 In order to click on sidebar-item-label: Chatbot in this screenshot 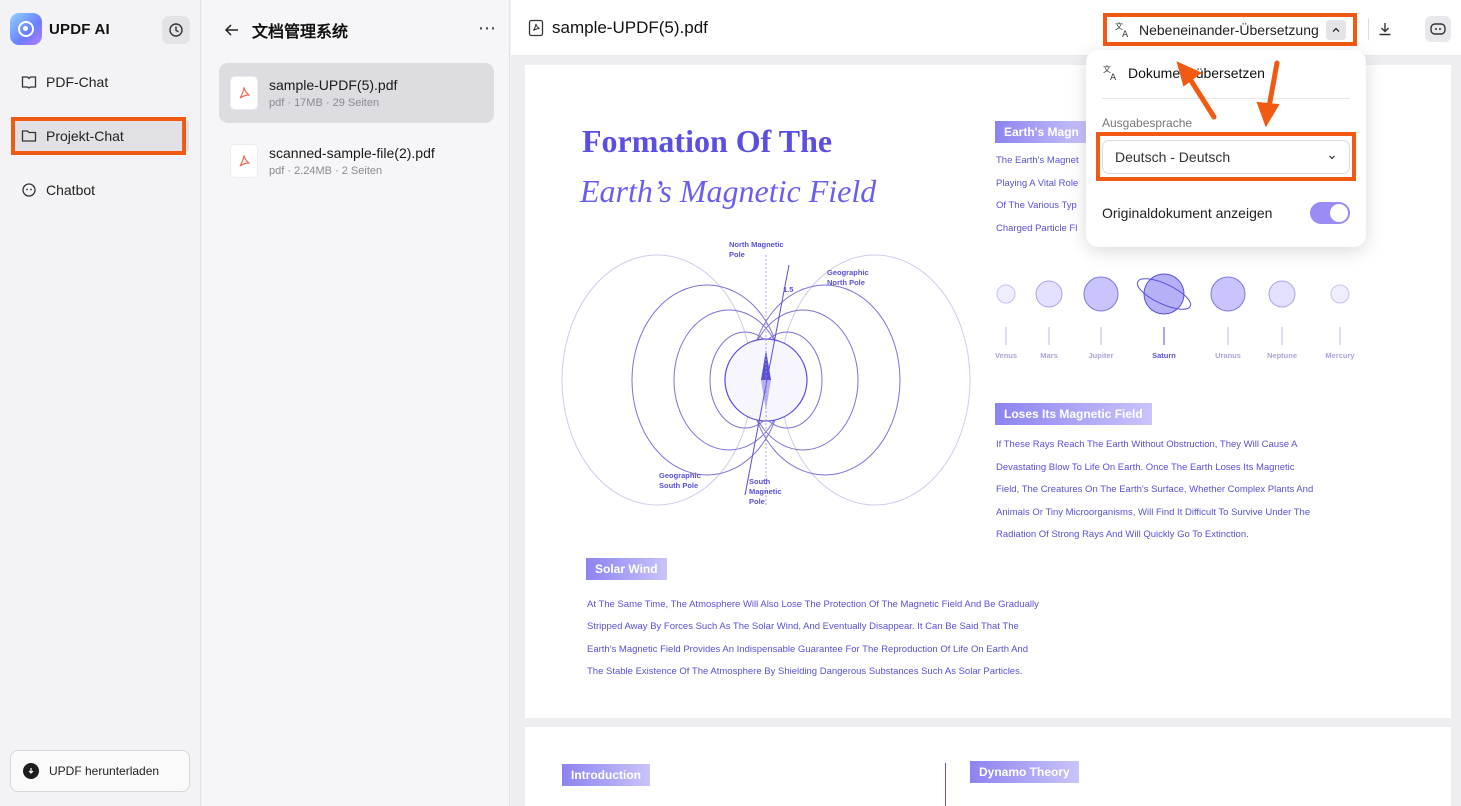, I will do `click(71, 190)`.